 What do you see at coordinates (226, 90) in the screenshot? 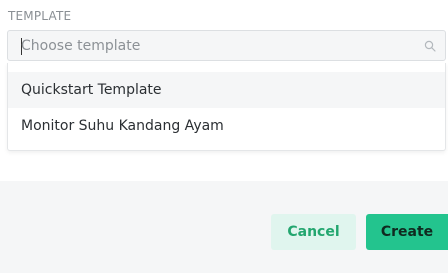
I see `template-option-quickstart: Quickstart Template` at bounding box center [226, 90].